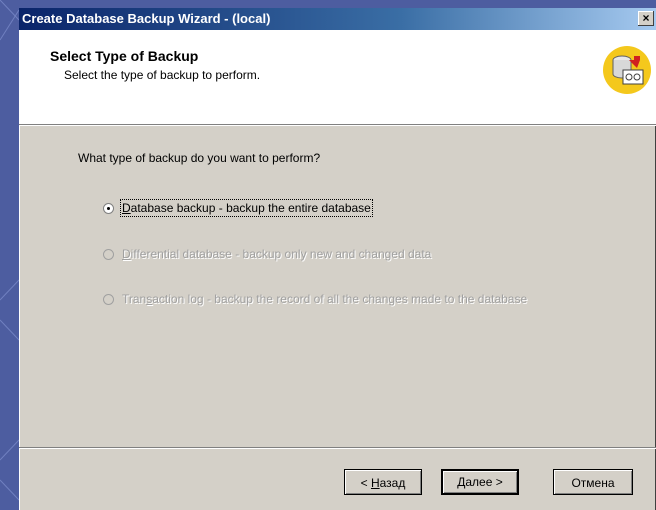 This screenshot has width=656, height=510. Describe the element at coordinates (593, 482) in the screenshot. I see `cancel-button: Отмена` at that location.